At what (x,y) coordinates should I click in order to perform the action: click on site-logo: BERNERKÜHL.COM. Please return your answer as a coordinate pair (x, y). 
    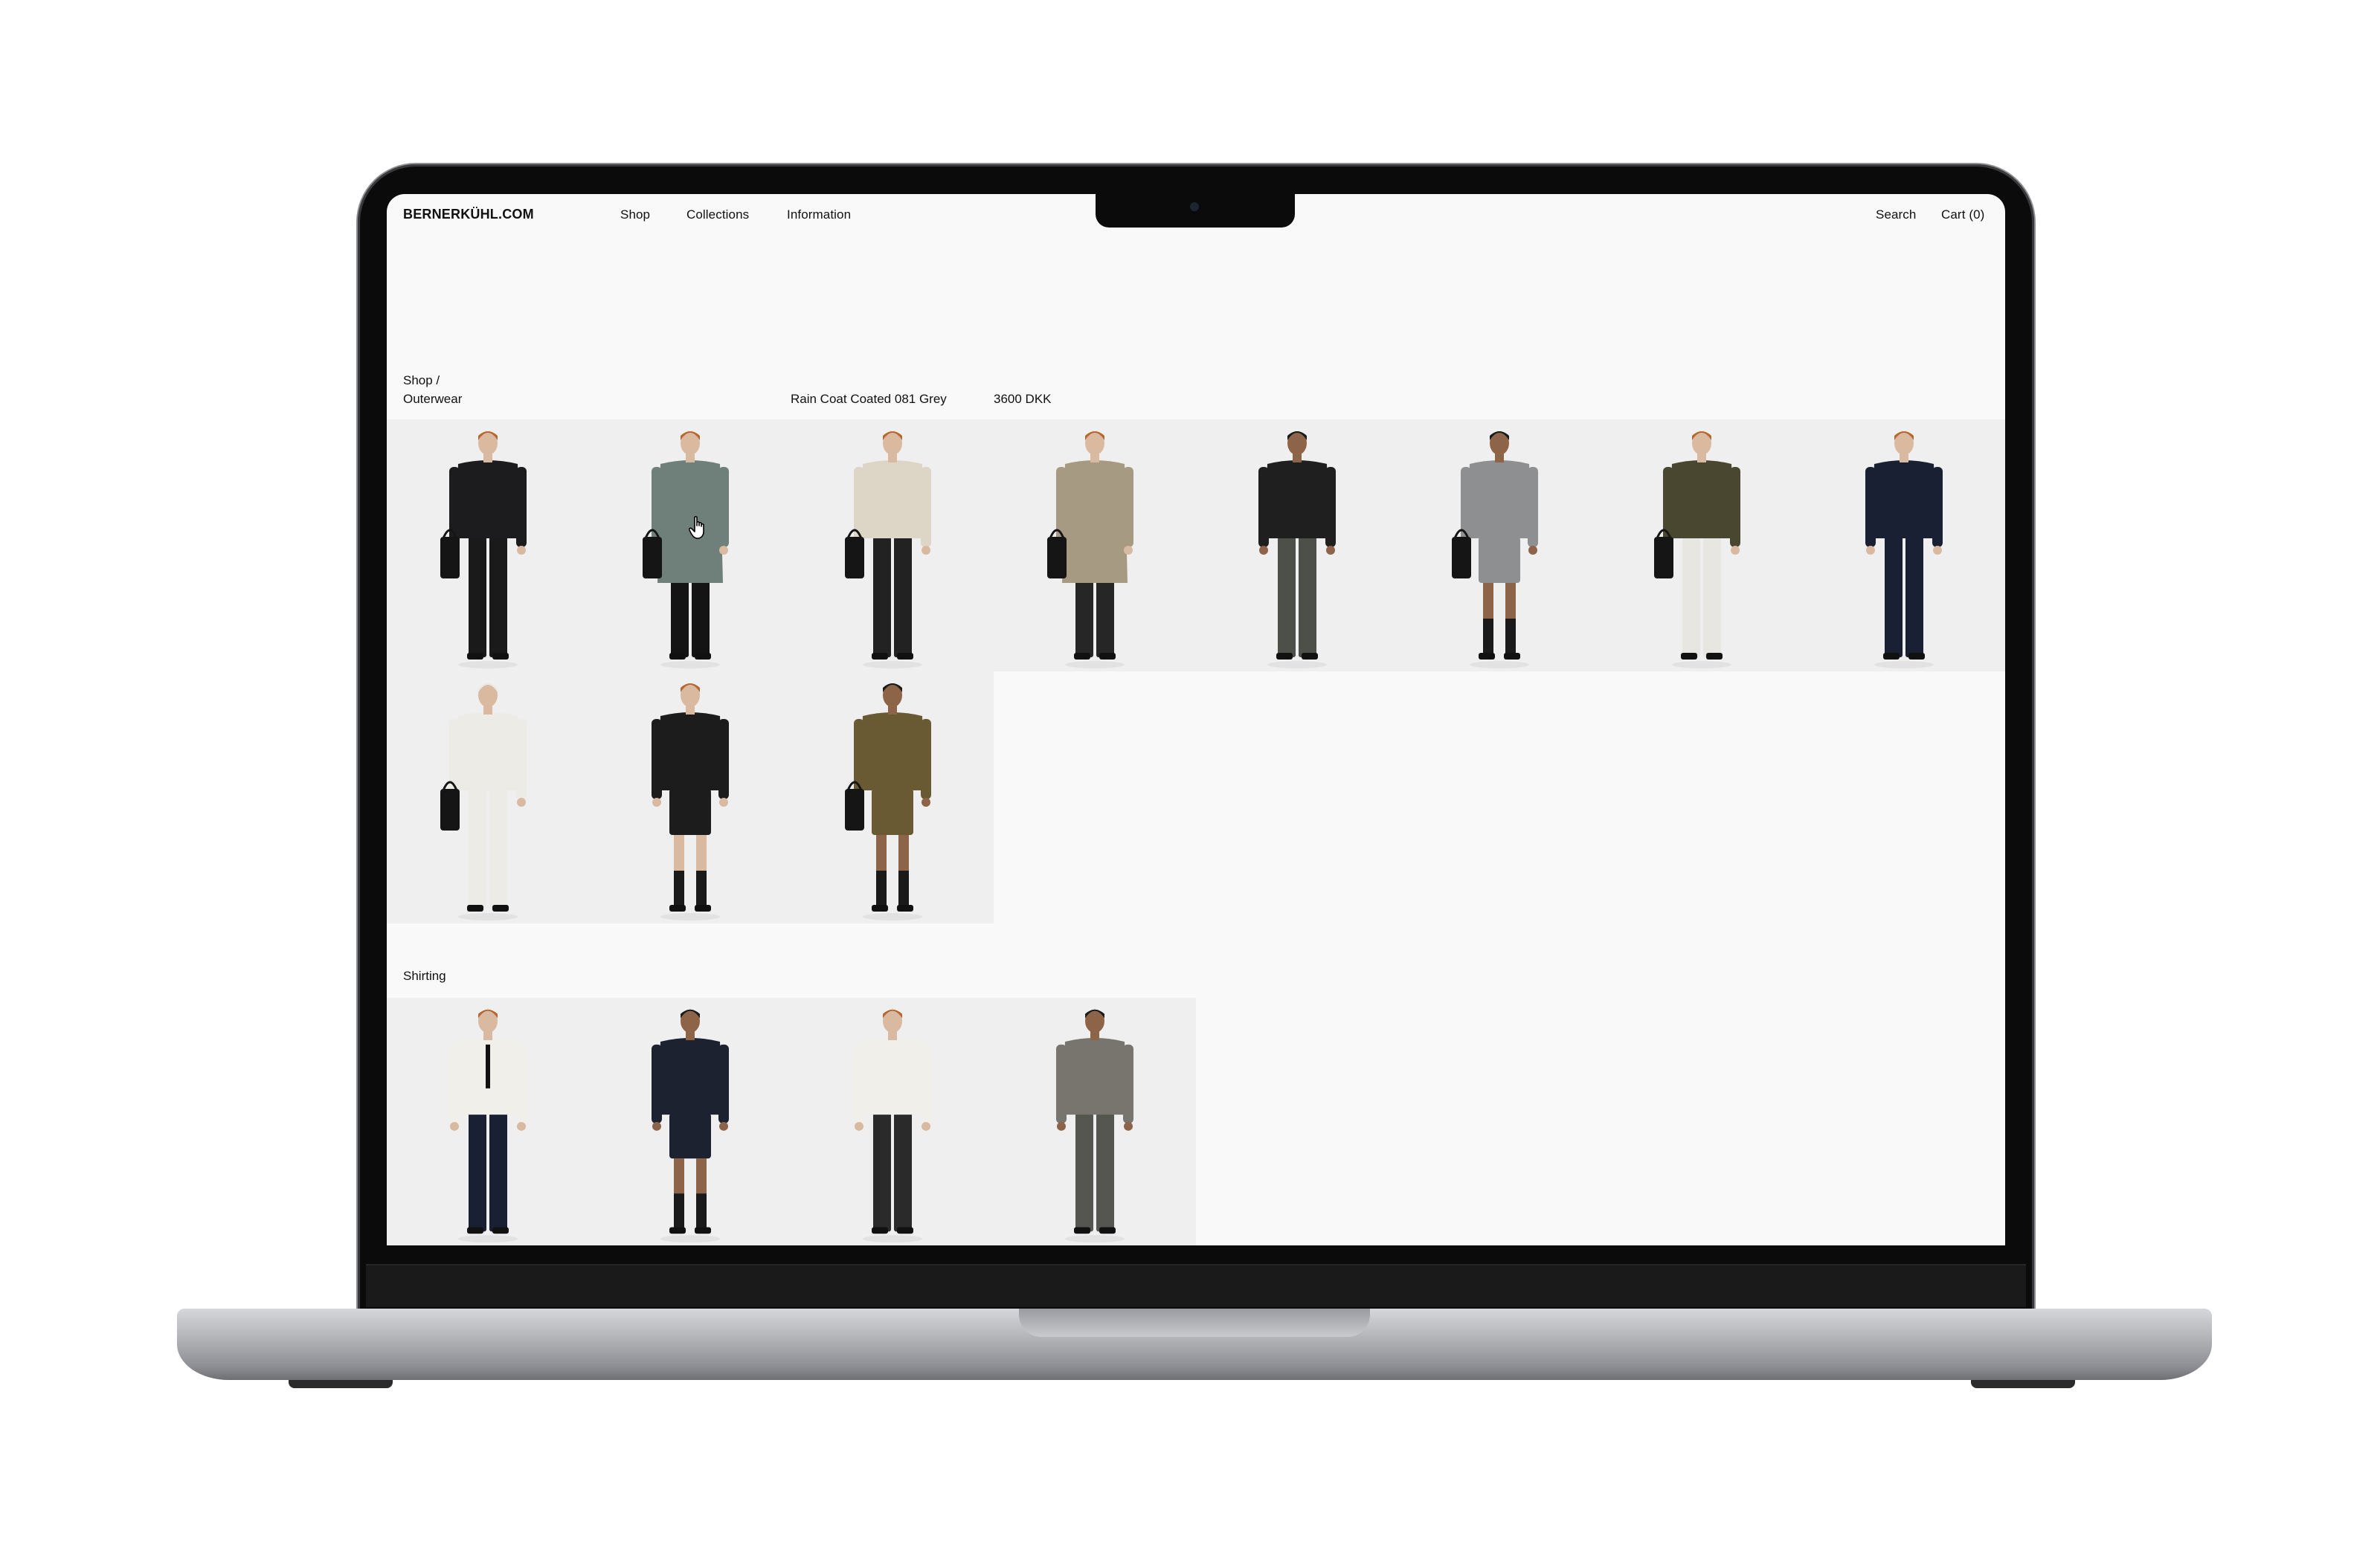
    Looking at the image, I should click on (469, 214).